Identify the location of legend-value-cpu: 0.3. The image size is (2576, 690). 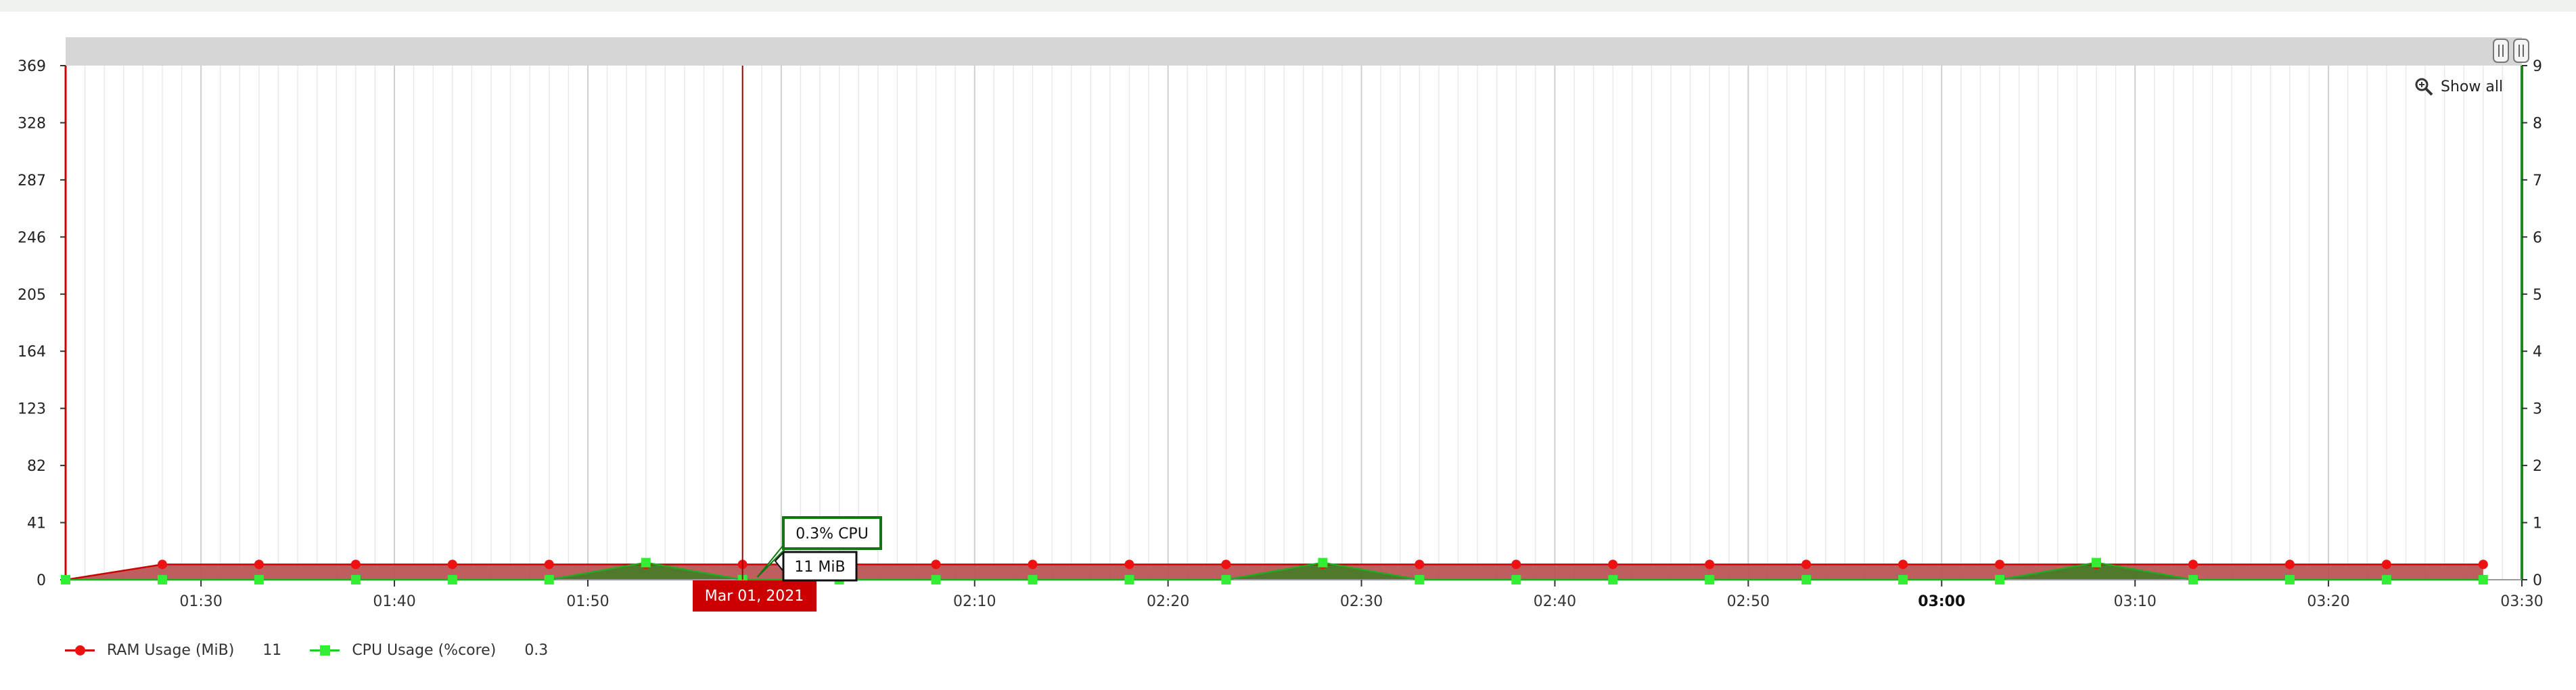
(536, 650).